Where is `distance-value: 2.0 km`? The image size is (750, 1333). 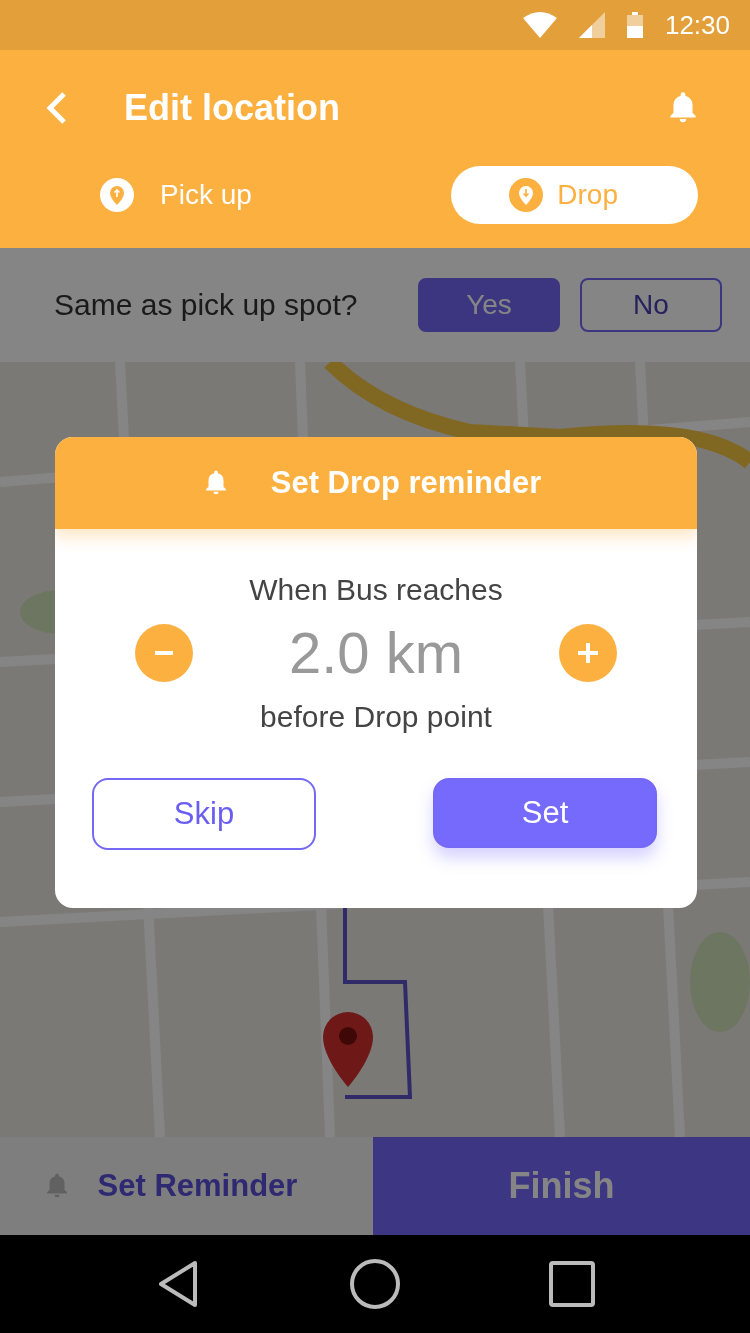 distance-value: 2.0 km is located at coordinates (376, 652).